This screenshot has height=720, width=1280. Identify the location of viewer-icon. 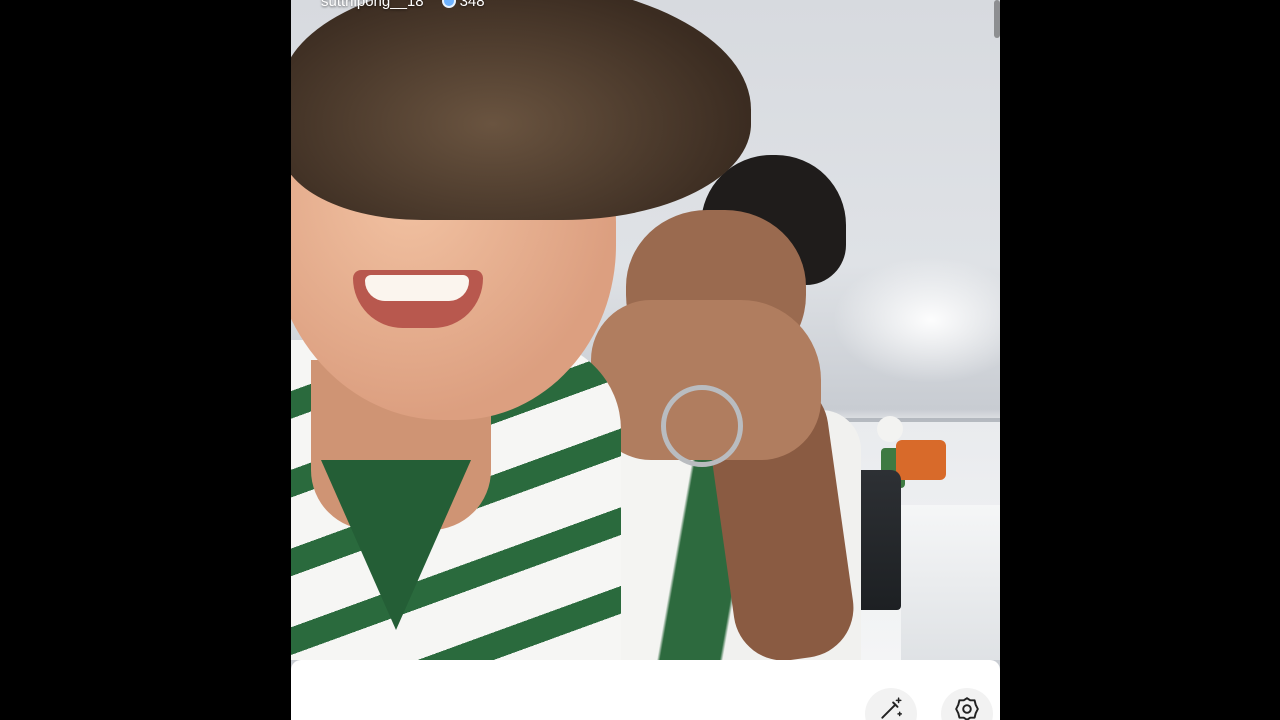
(448, 4).